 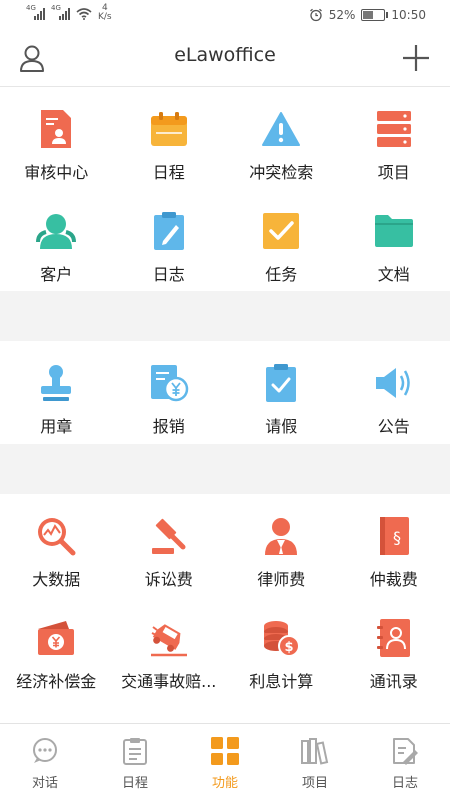 I want to click on stamp-icon, so click(x=56, y=383).